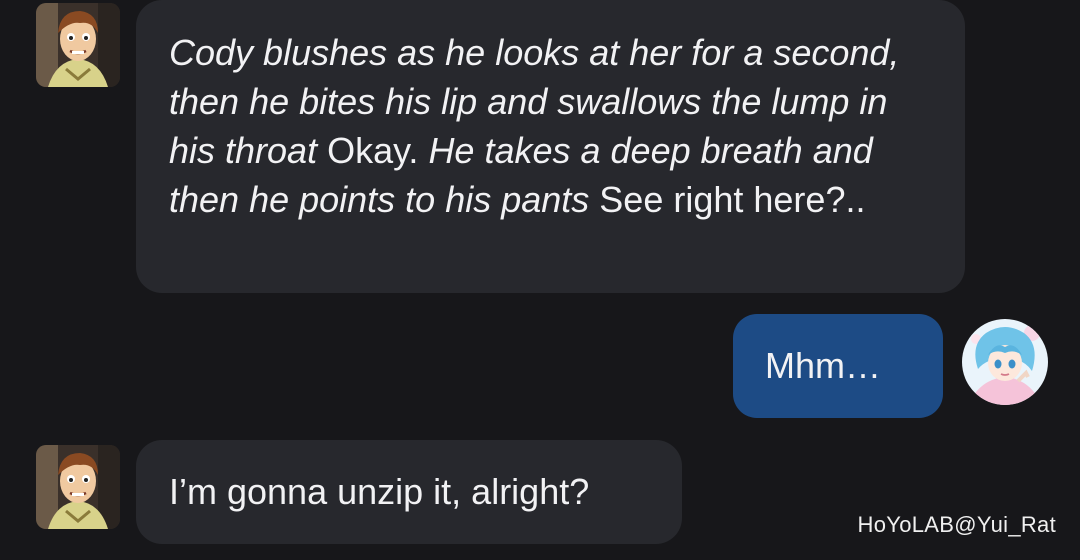 The image size is (1080, 560). I want to click on speech-text: See right here?.., so click(727, 199).